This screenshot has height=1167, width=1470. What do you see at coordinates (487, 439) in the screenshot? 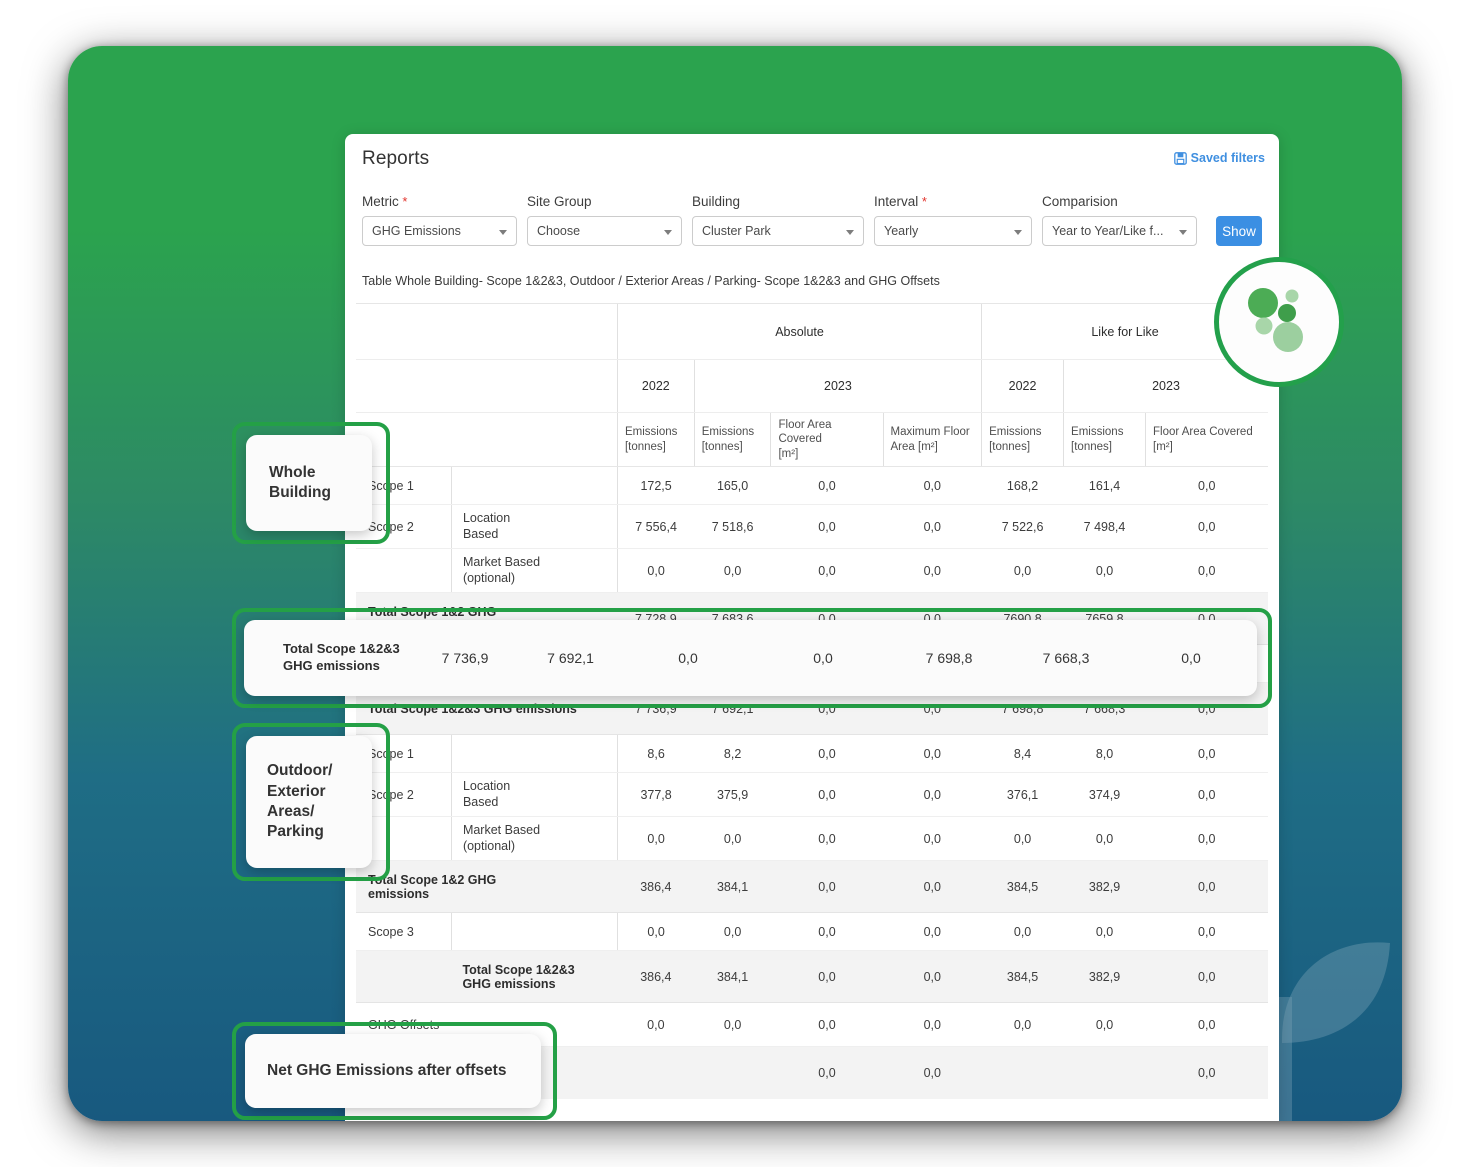
I see `unit-header-empty` at bounding box center [487, 439].